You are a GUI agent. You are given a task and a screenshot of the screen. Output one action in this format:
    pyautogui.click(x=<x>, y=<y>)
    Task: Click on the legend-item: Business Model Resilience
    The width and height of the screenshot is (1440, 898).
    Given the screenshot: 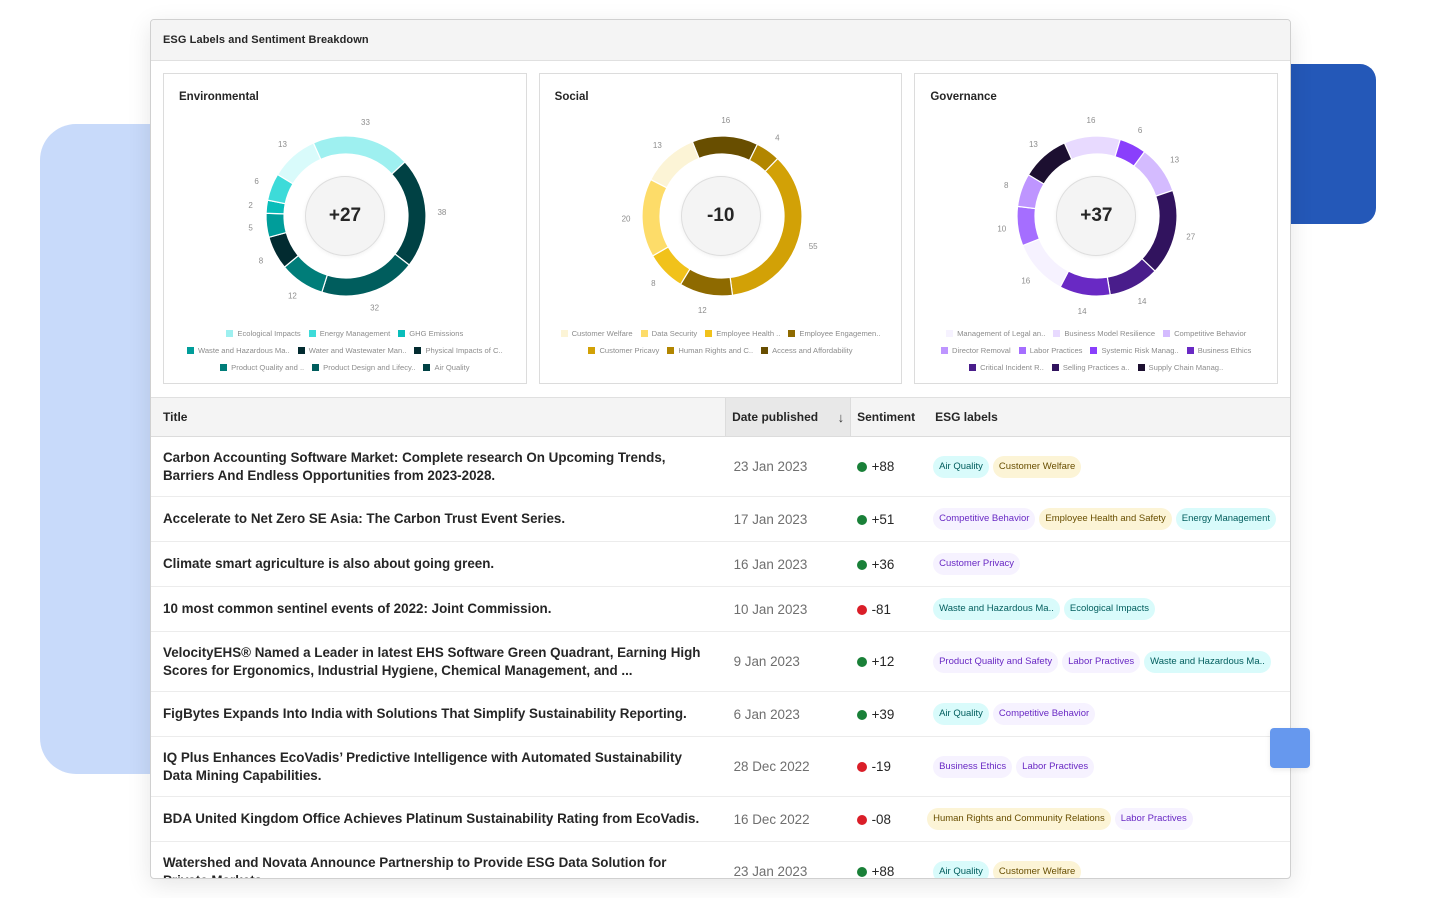 What is the action you would take?
    pyautogui.click(x=1104, y=333)
    